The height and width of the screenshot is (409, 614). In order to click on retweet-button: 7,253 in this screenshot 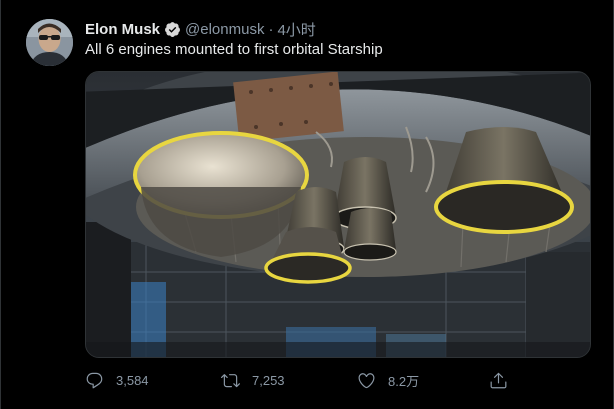, I will do `click(253, 380)`.